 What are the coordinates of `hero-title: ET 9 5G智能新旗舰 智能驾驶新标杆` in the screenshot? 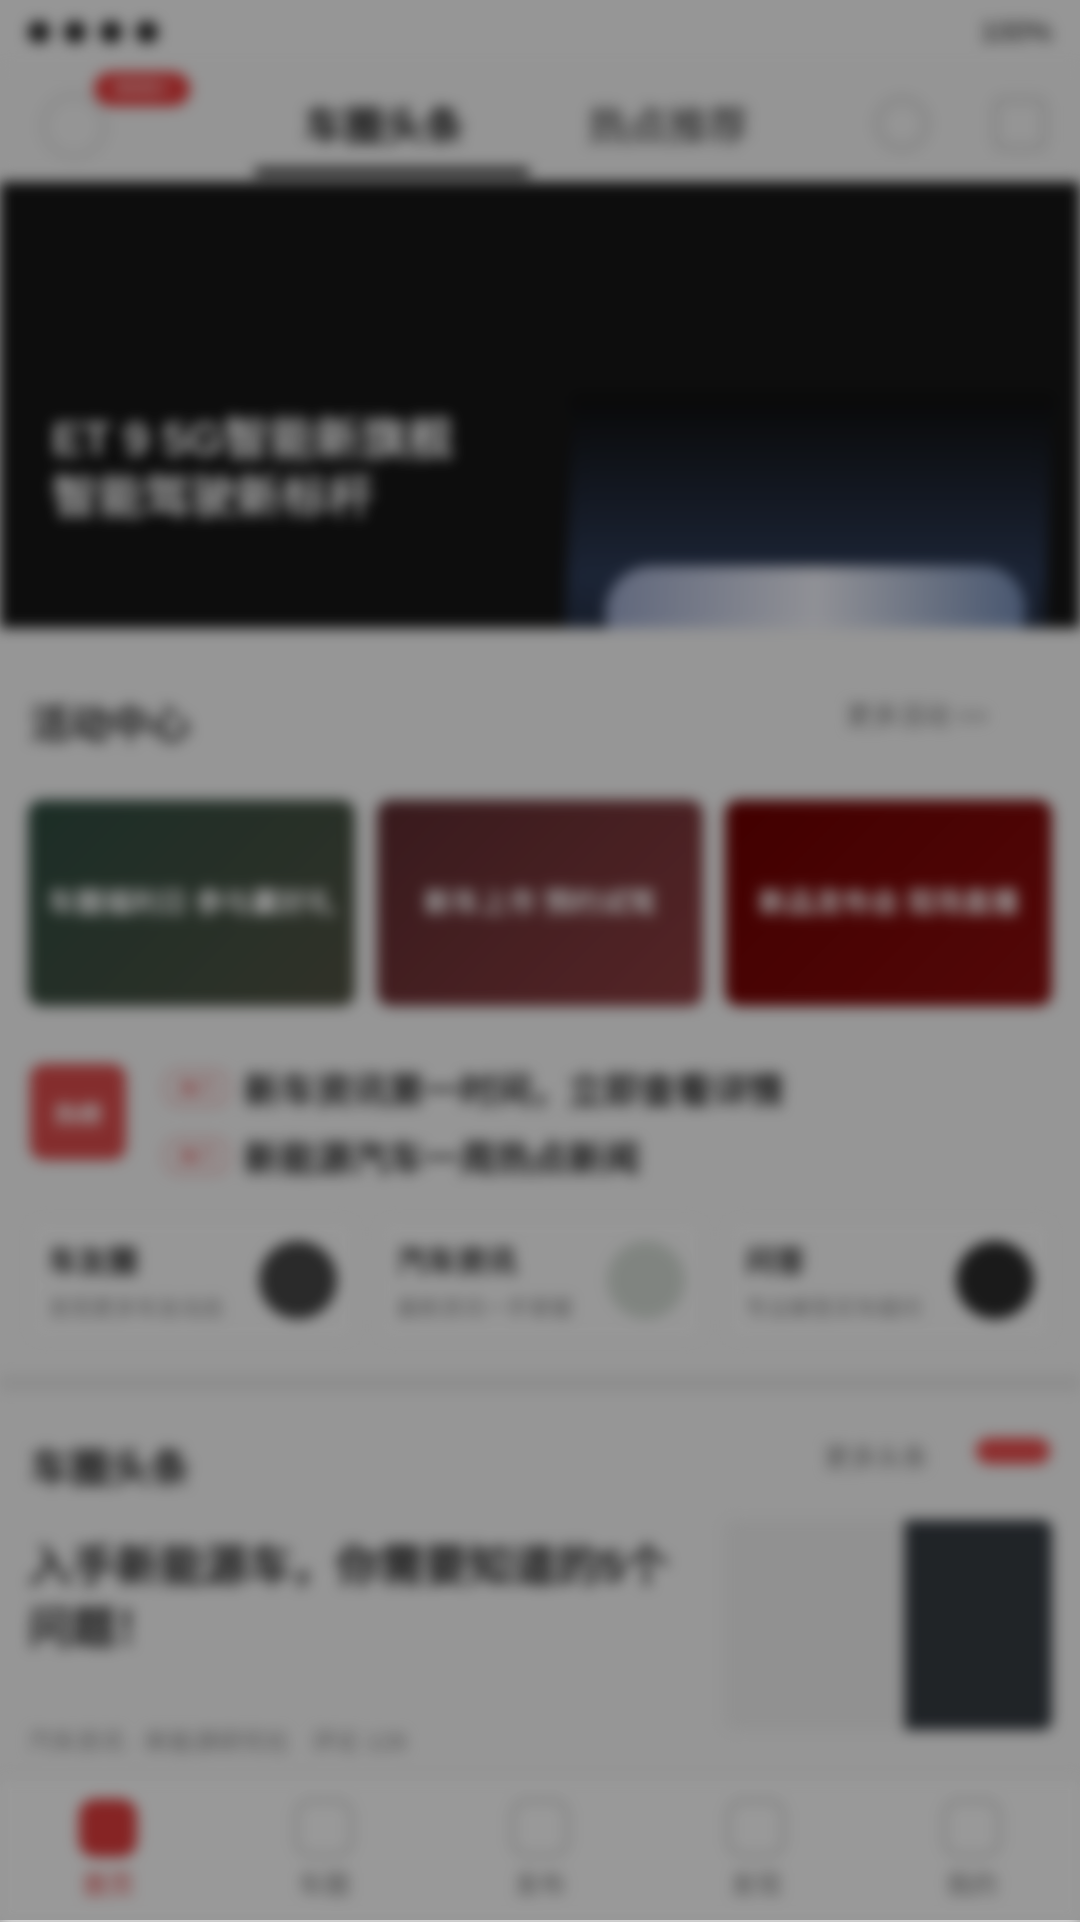 It's located at (253, 468).